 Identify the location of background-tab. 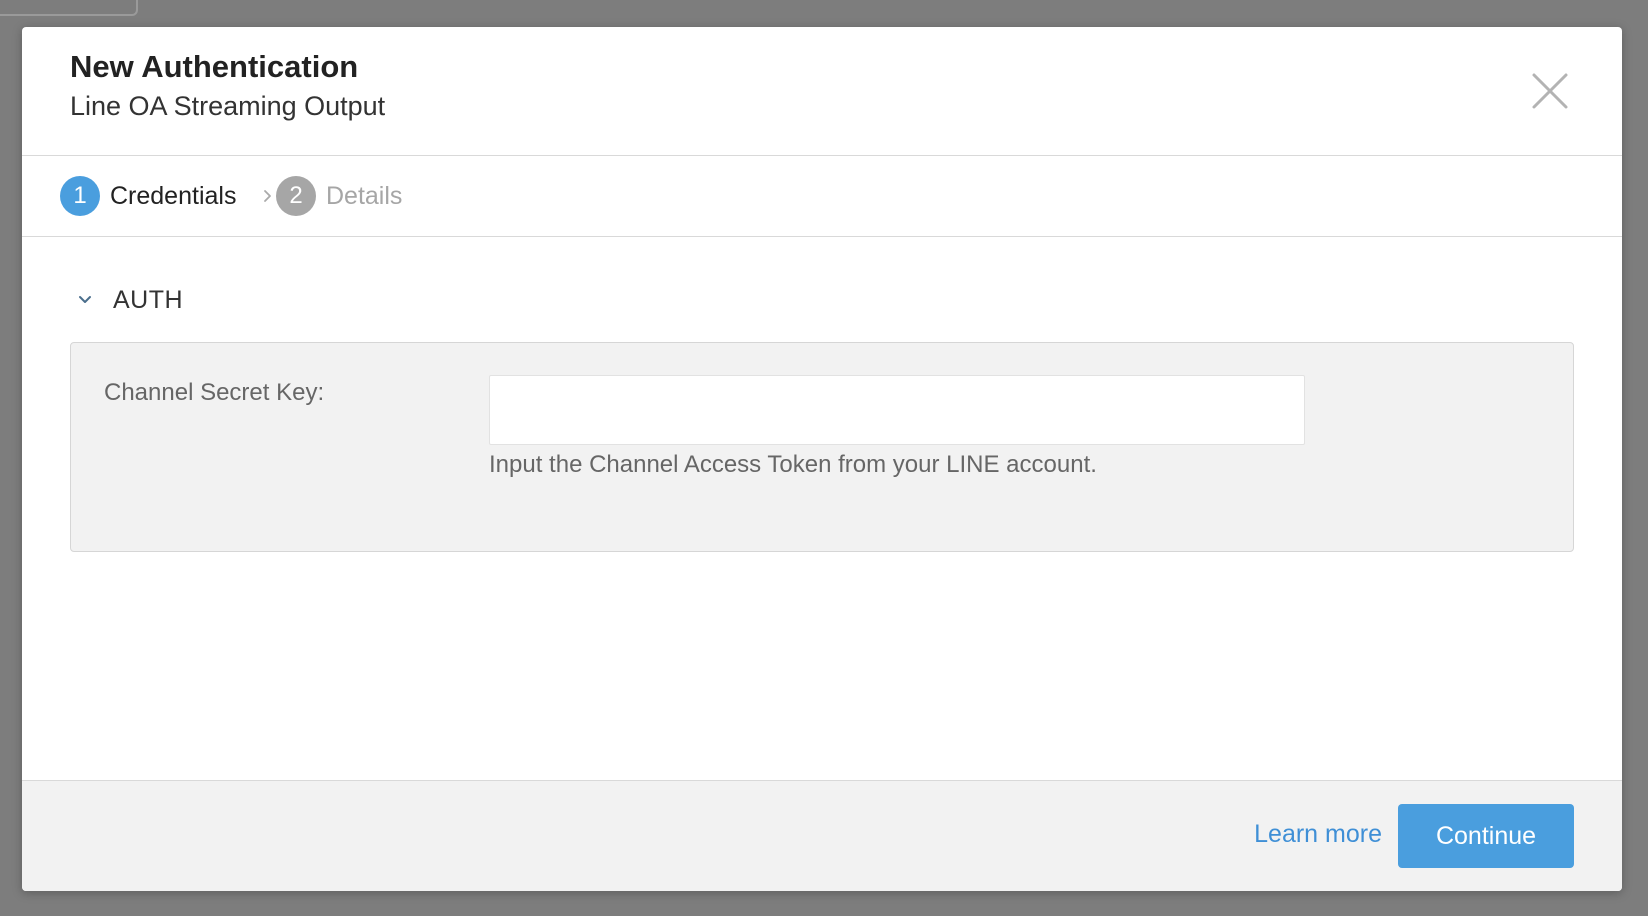
(69, 8).